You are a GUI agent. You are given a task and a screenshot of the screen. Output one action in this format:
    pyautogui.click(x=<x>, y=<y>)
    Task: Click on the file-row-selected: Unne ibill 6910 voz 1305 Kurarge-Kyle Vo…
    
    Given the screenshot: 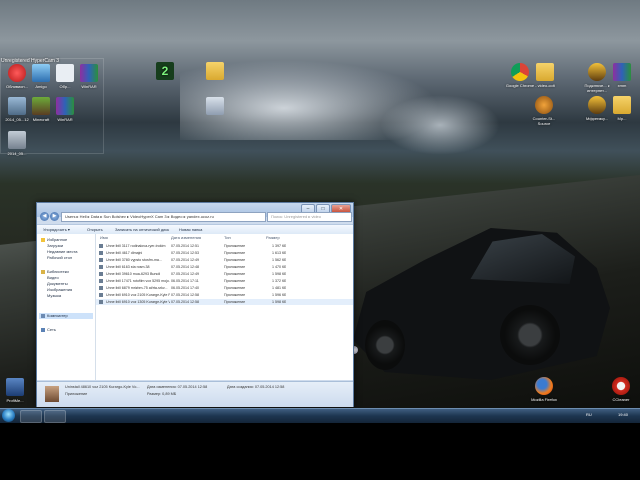 What is the action you would take?
    pyautogui.click(x=224, y=302)
    